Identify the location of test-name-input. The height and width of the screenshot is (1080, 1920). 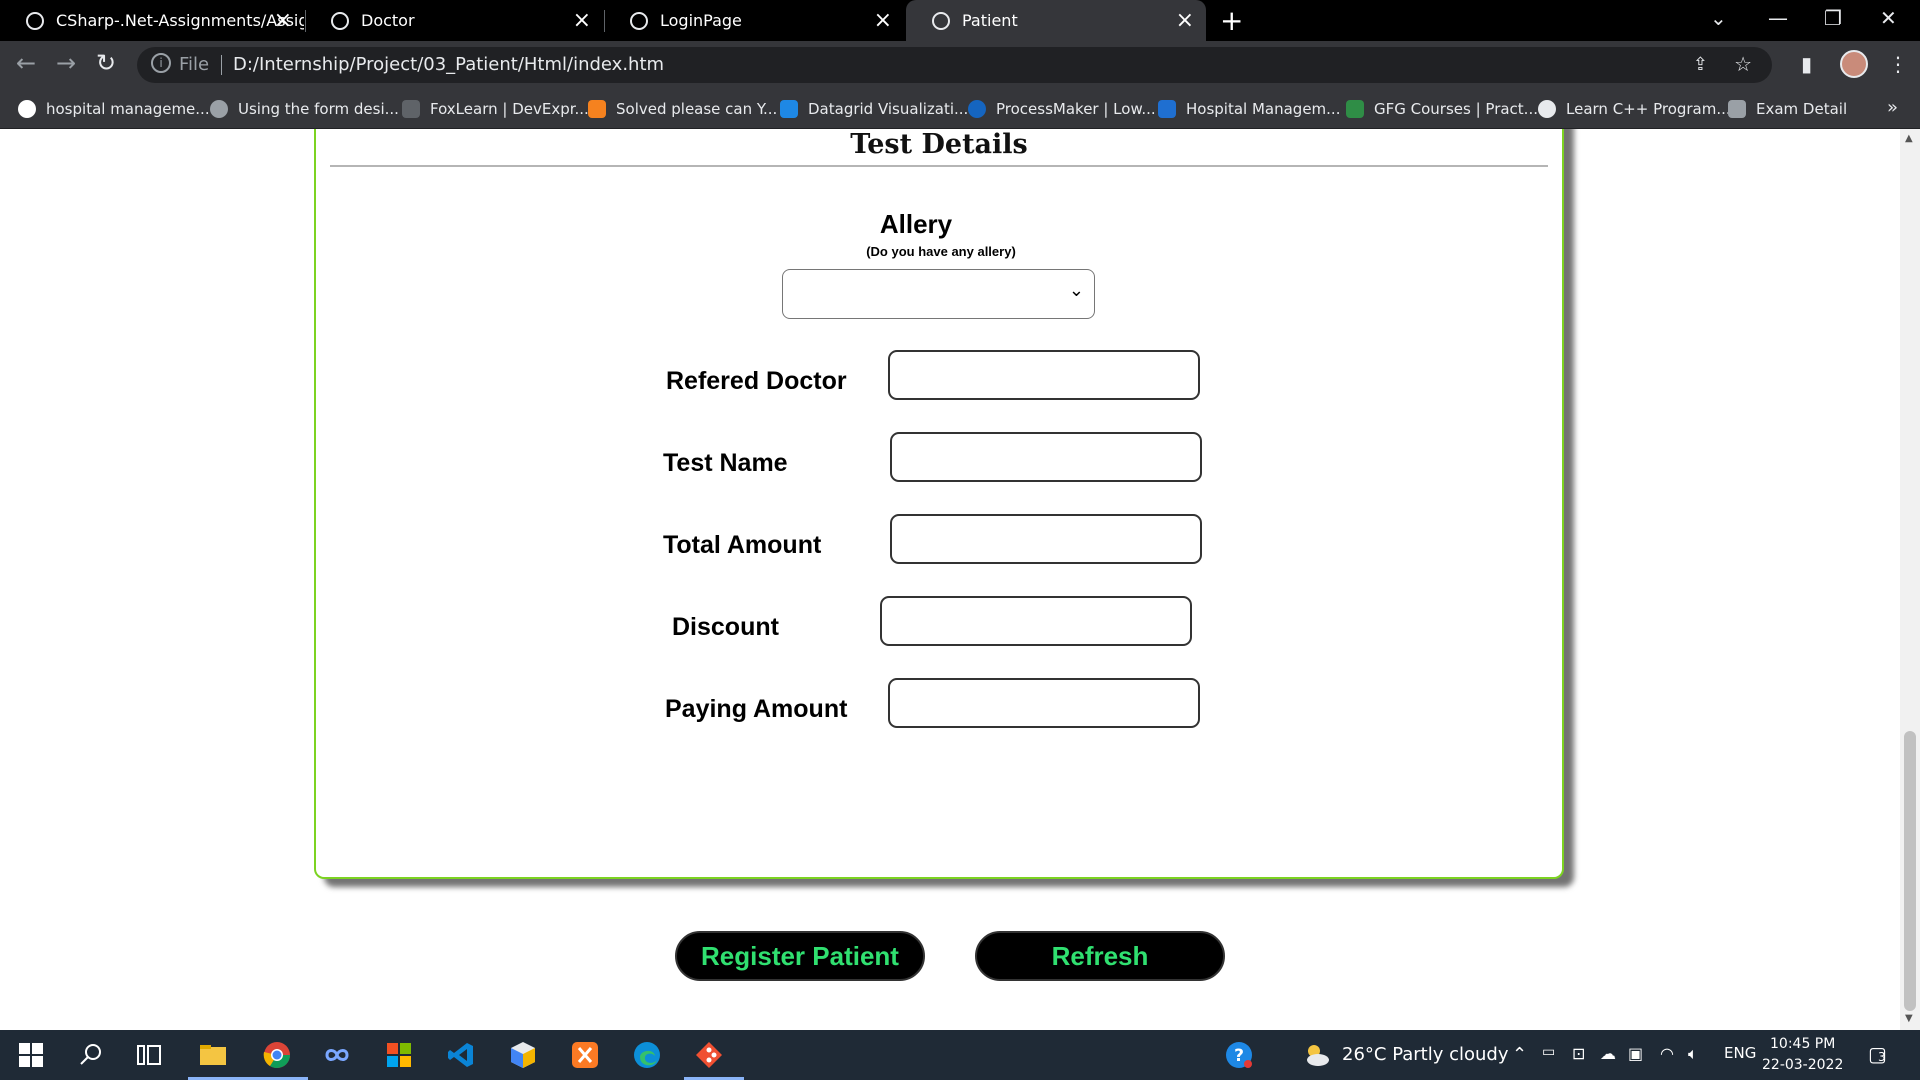
(1046, 457).